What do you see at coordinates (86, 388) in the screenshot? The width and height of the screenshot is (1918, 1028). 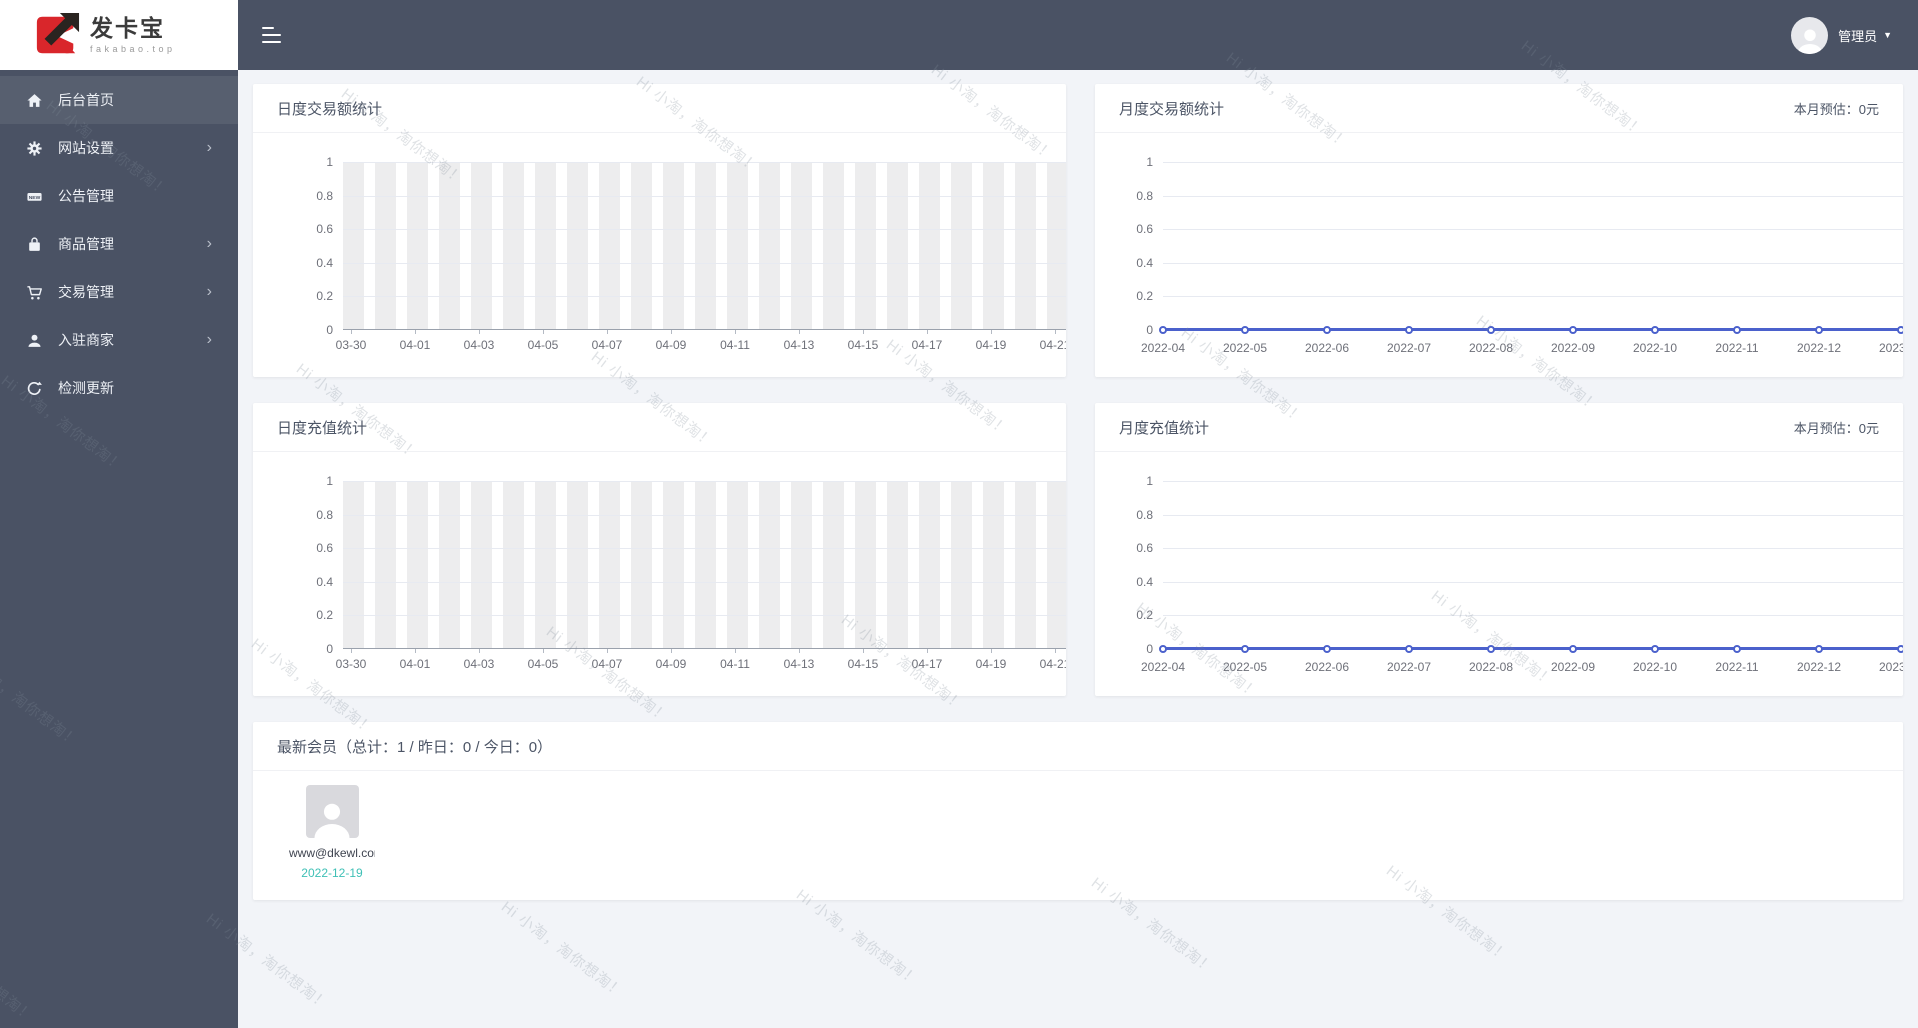 I see `sidebar-item-label: 检测更新` at bounding box center [86, 388].